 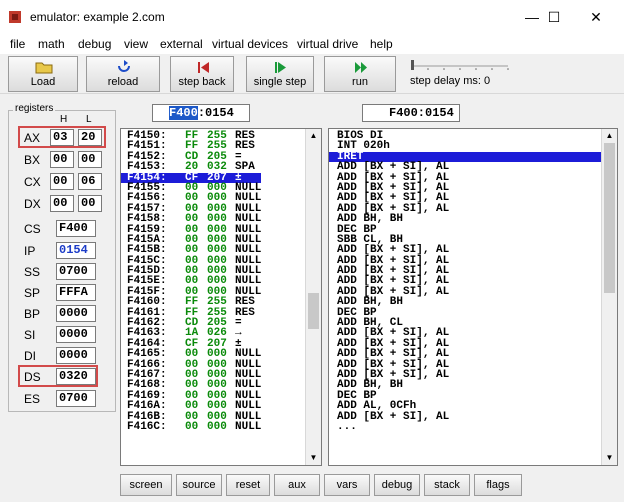 I want to click on flags-button: flags, so click(x=498, y=485).